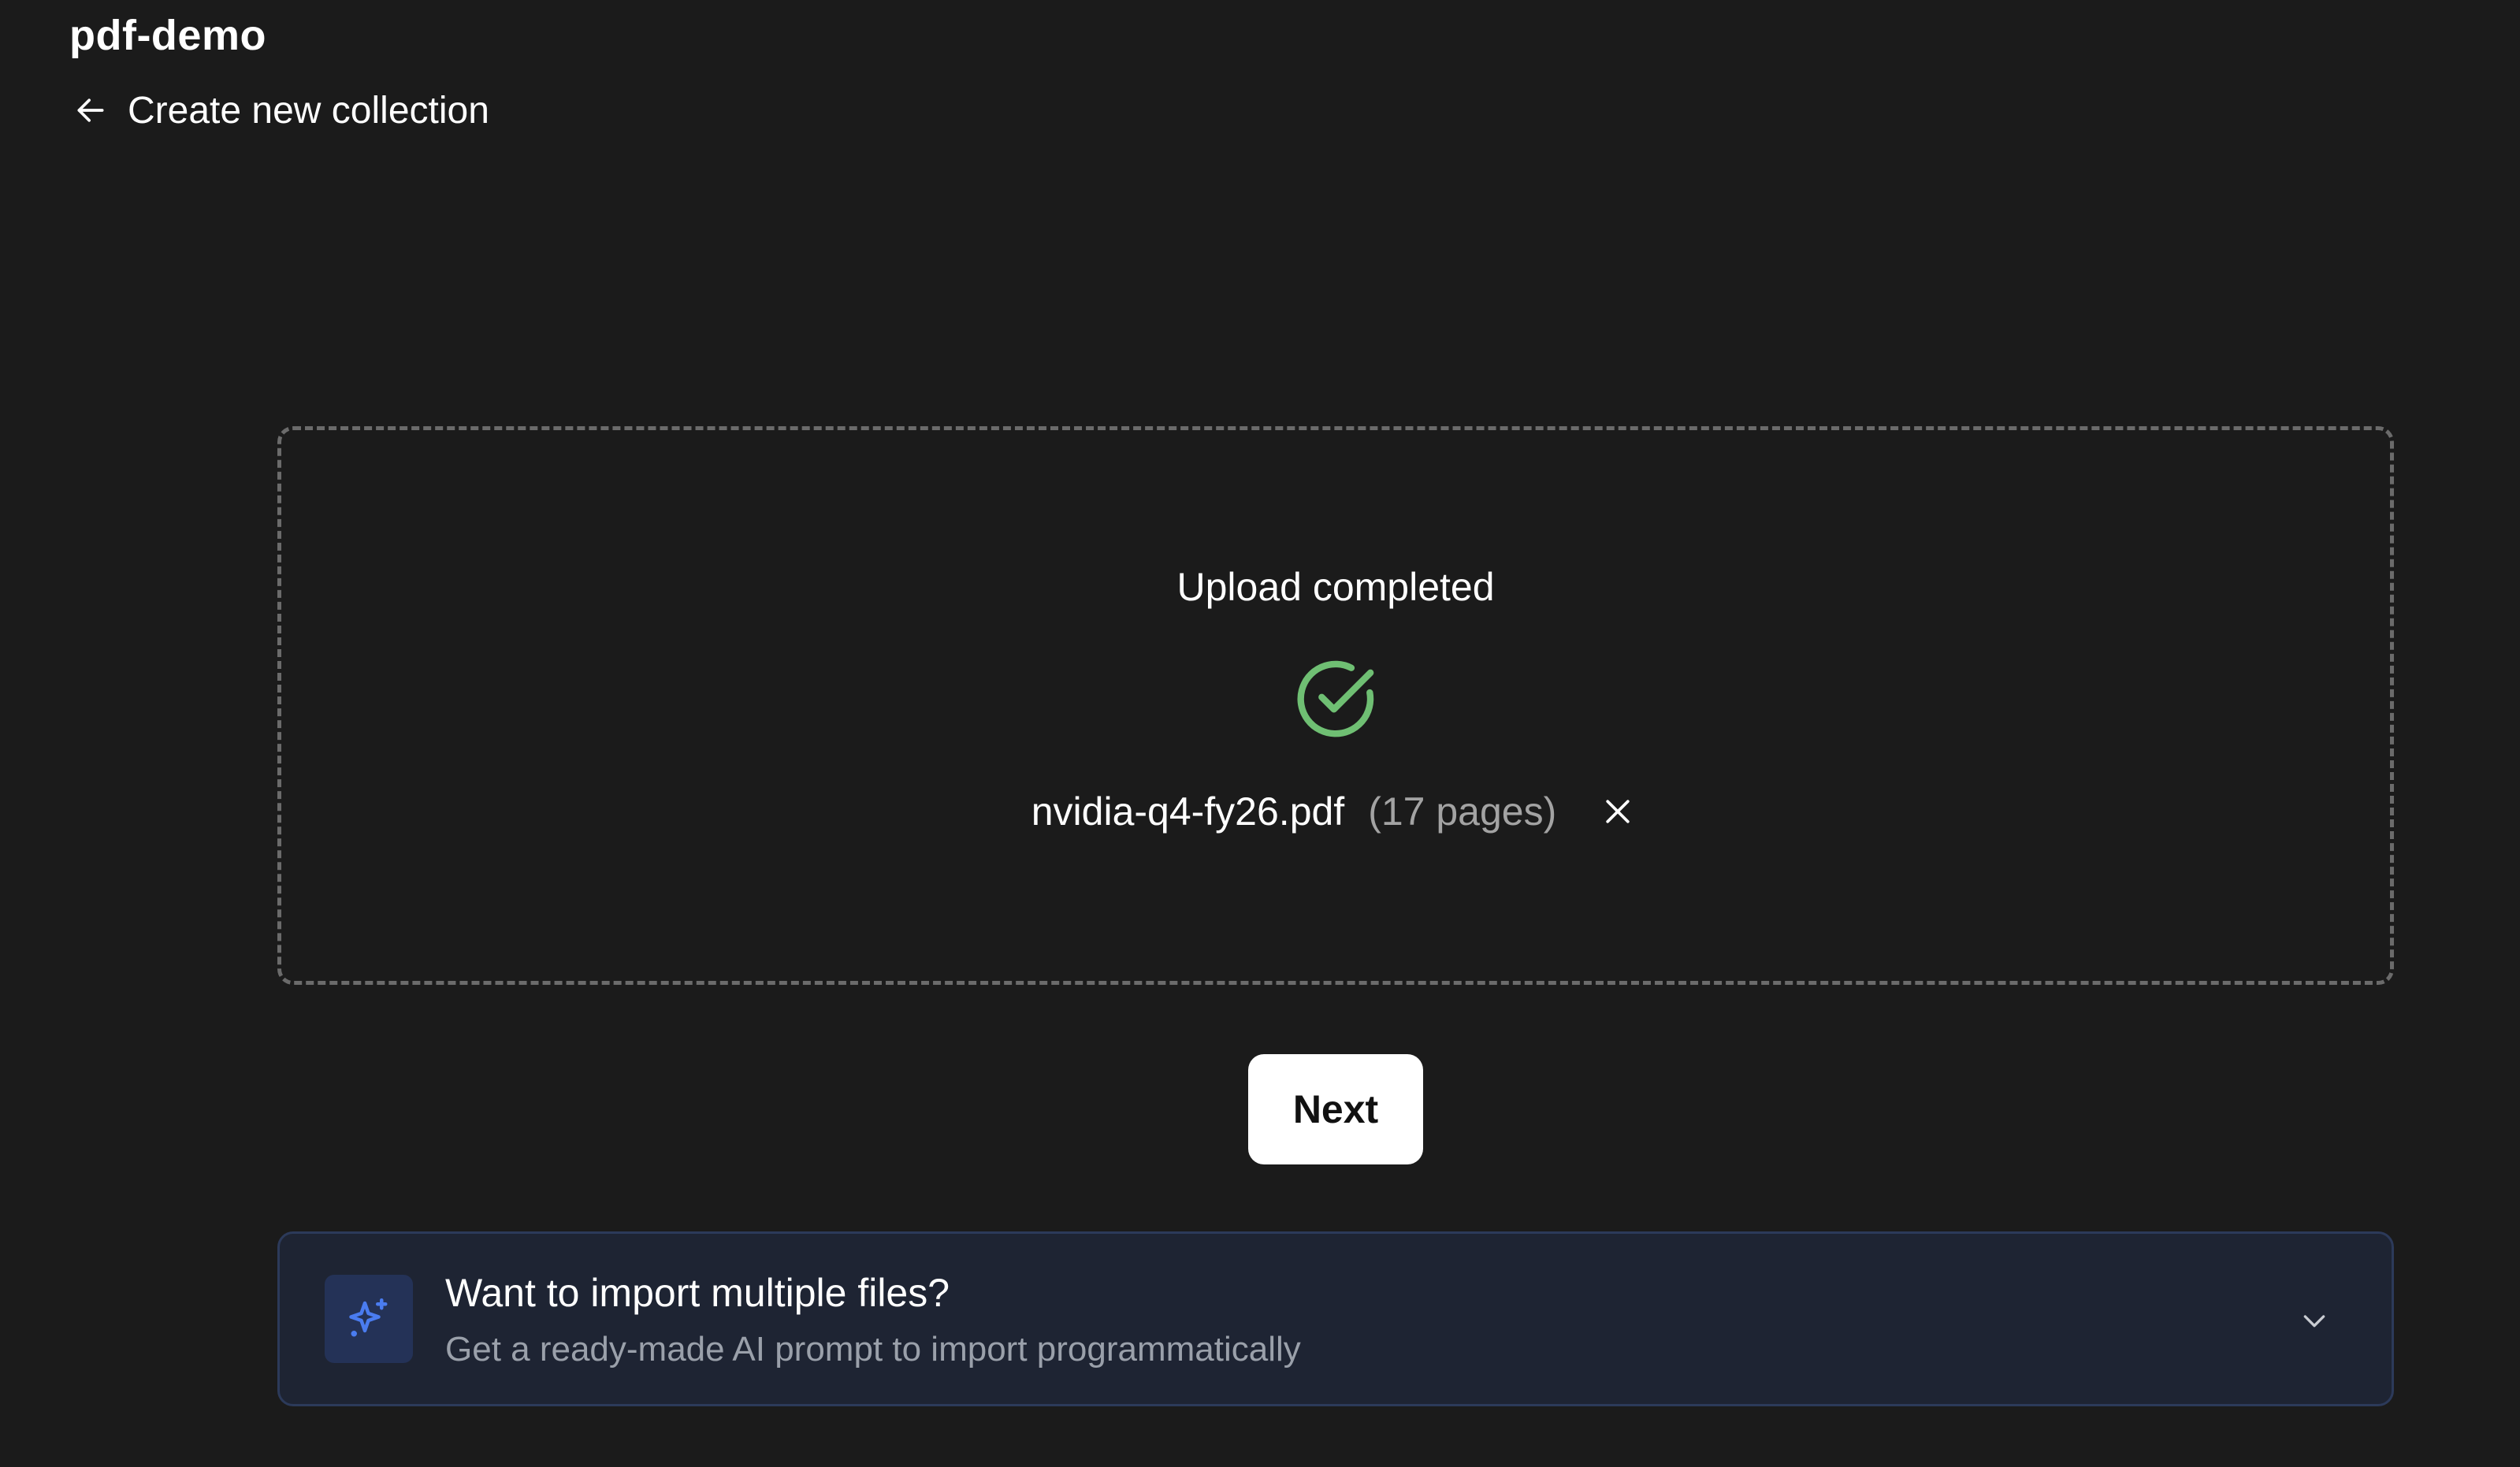  What do you see at coordinates (1462, 811) in the screenshot?
I see `file-page-count: (17 pages)` at bounding box center [1462, 811].